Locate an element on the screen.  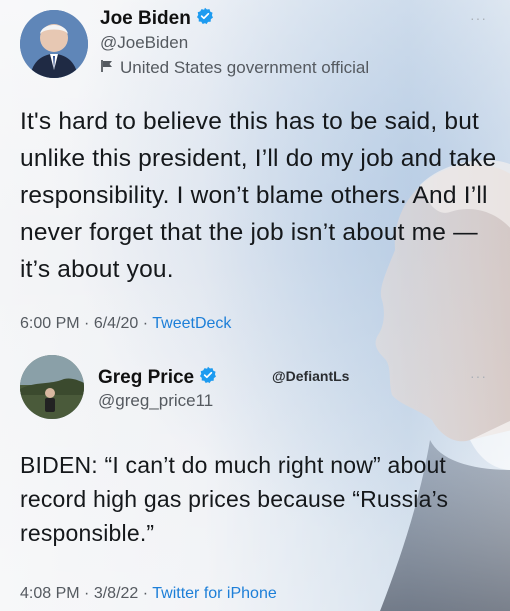
tweet-date: 6/4/20 is located at coordinates (116, 323).